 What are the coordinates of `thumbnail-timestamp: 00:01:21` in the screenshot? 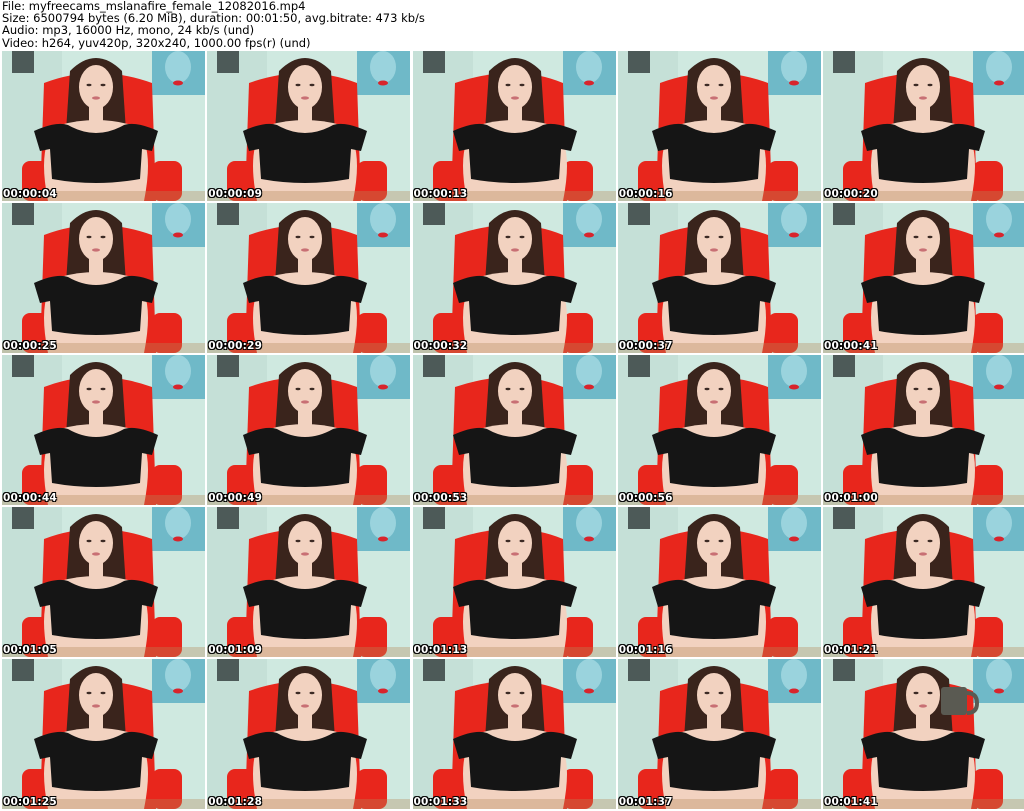 It's located at (851, 650).